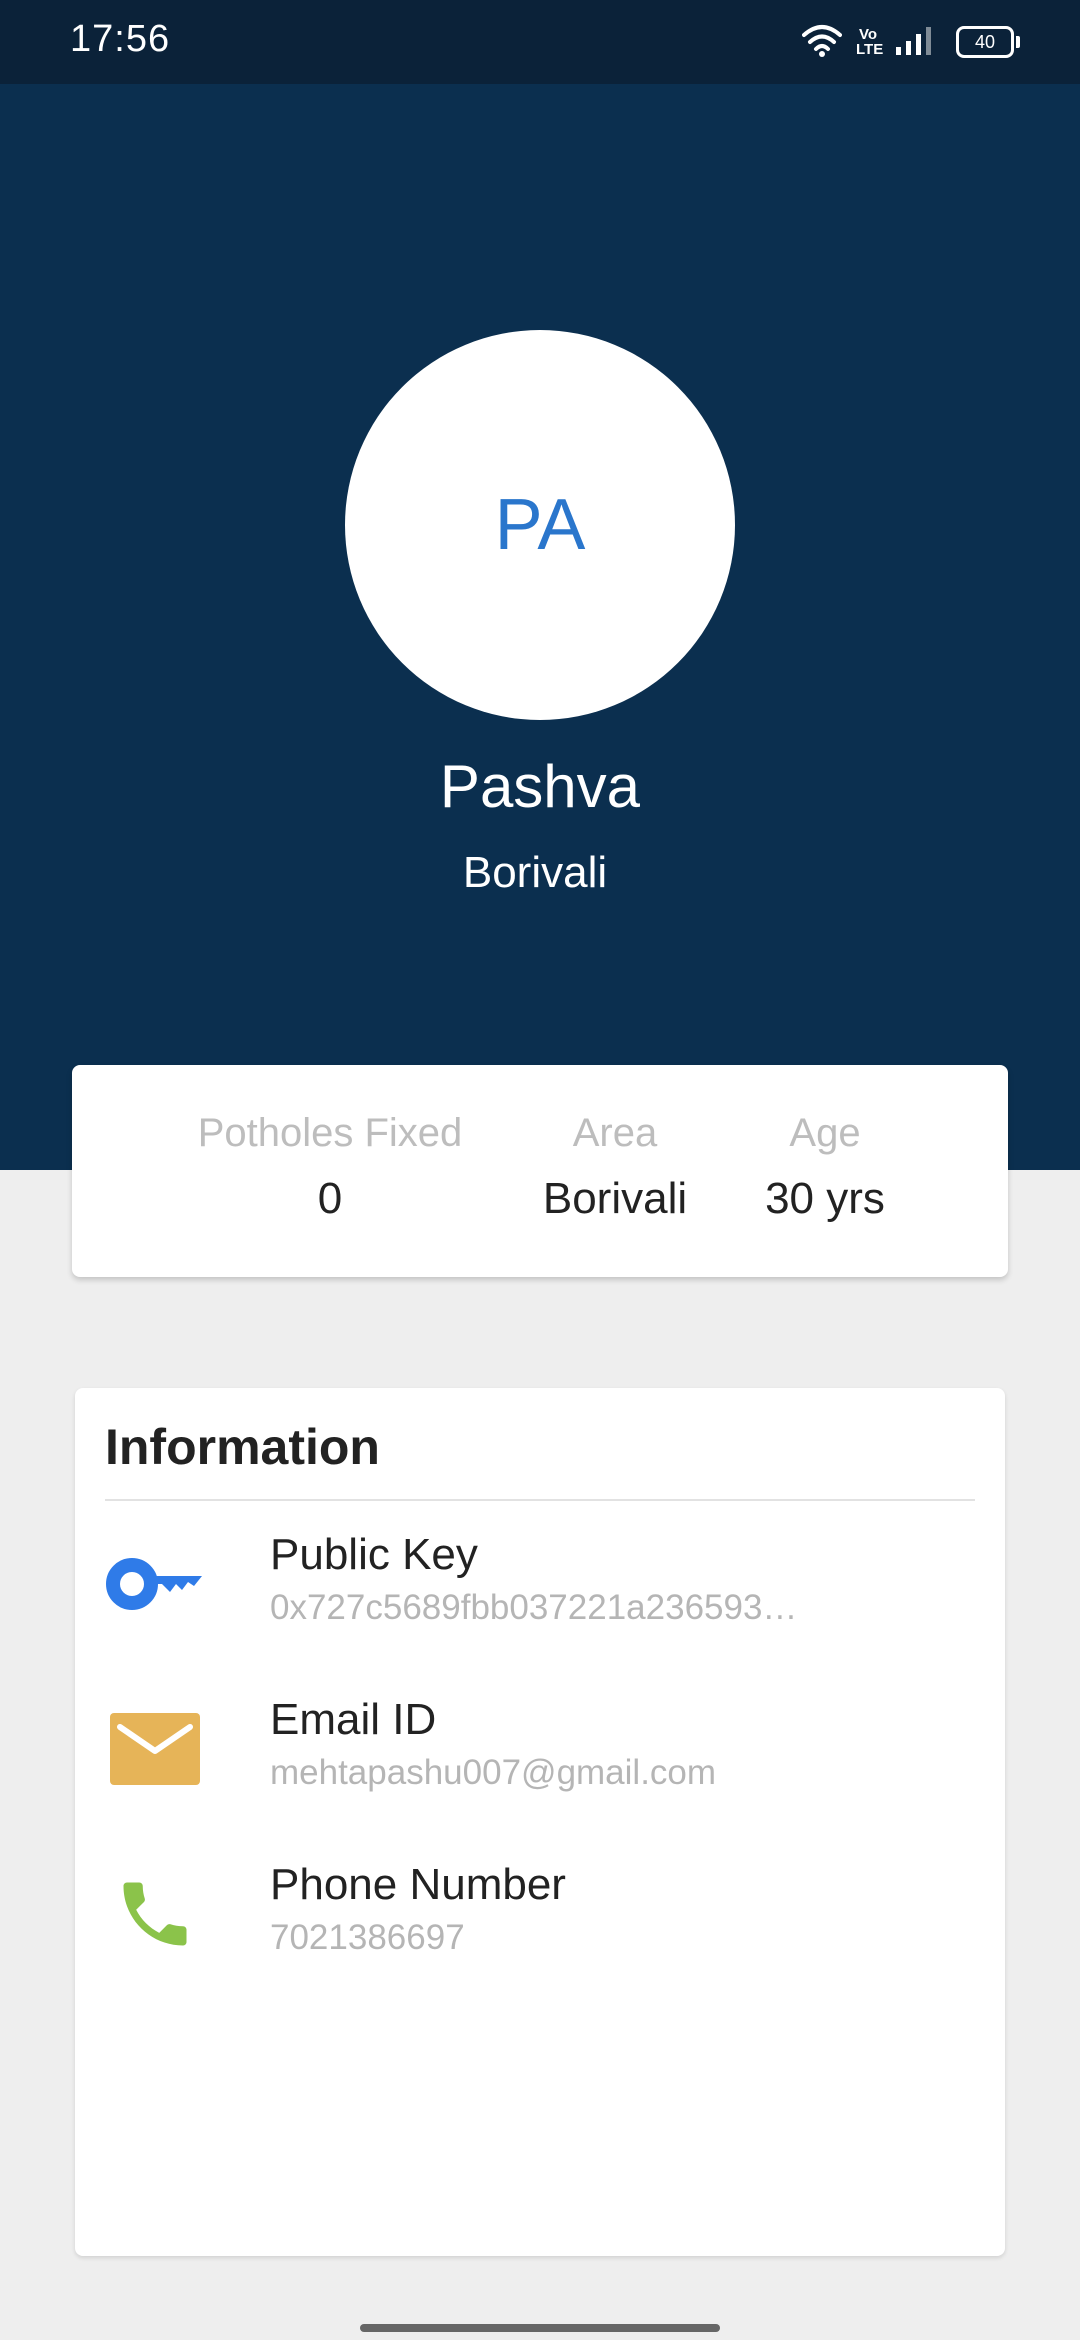 The width and height of the screenshot is (1080, 2340). Describe the element at coordinates (615, 1198) in the screenshot. I see `stat-value: Borivali` at that location.